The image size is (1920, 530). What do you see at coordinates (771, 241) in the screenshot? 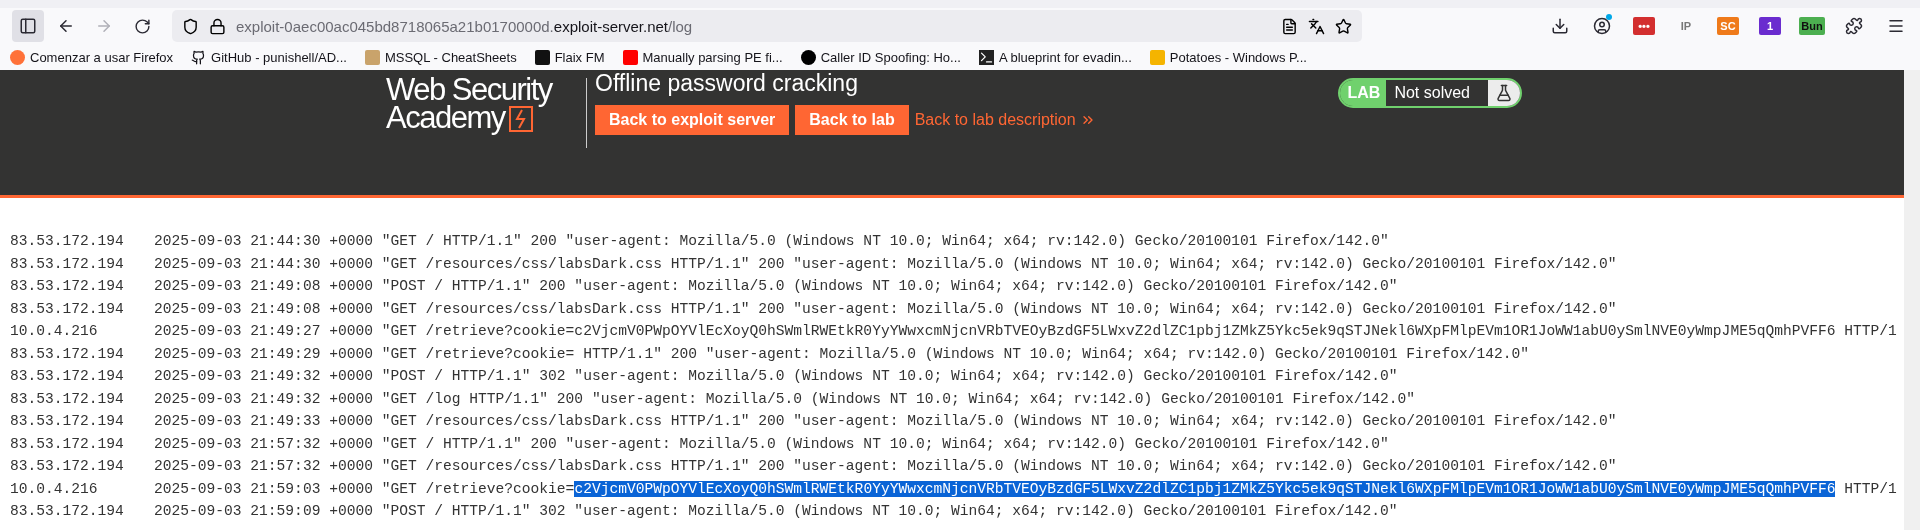
I see `log-entry: 2025-09-03 21:44:30 +0000 "GET / HTTP/1.1" 200 "user-agent: Mozilla/5.0 (Windows NT 10.0; Win64; x64; rv:142.0) Gecko/20100101 Firefox/142.0"` at bounding box center [771, 241].